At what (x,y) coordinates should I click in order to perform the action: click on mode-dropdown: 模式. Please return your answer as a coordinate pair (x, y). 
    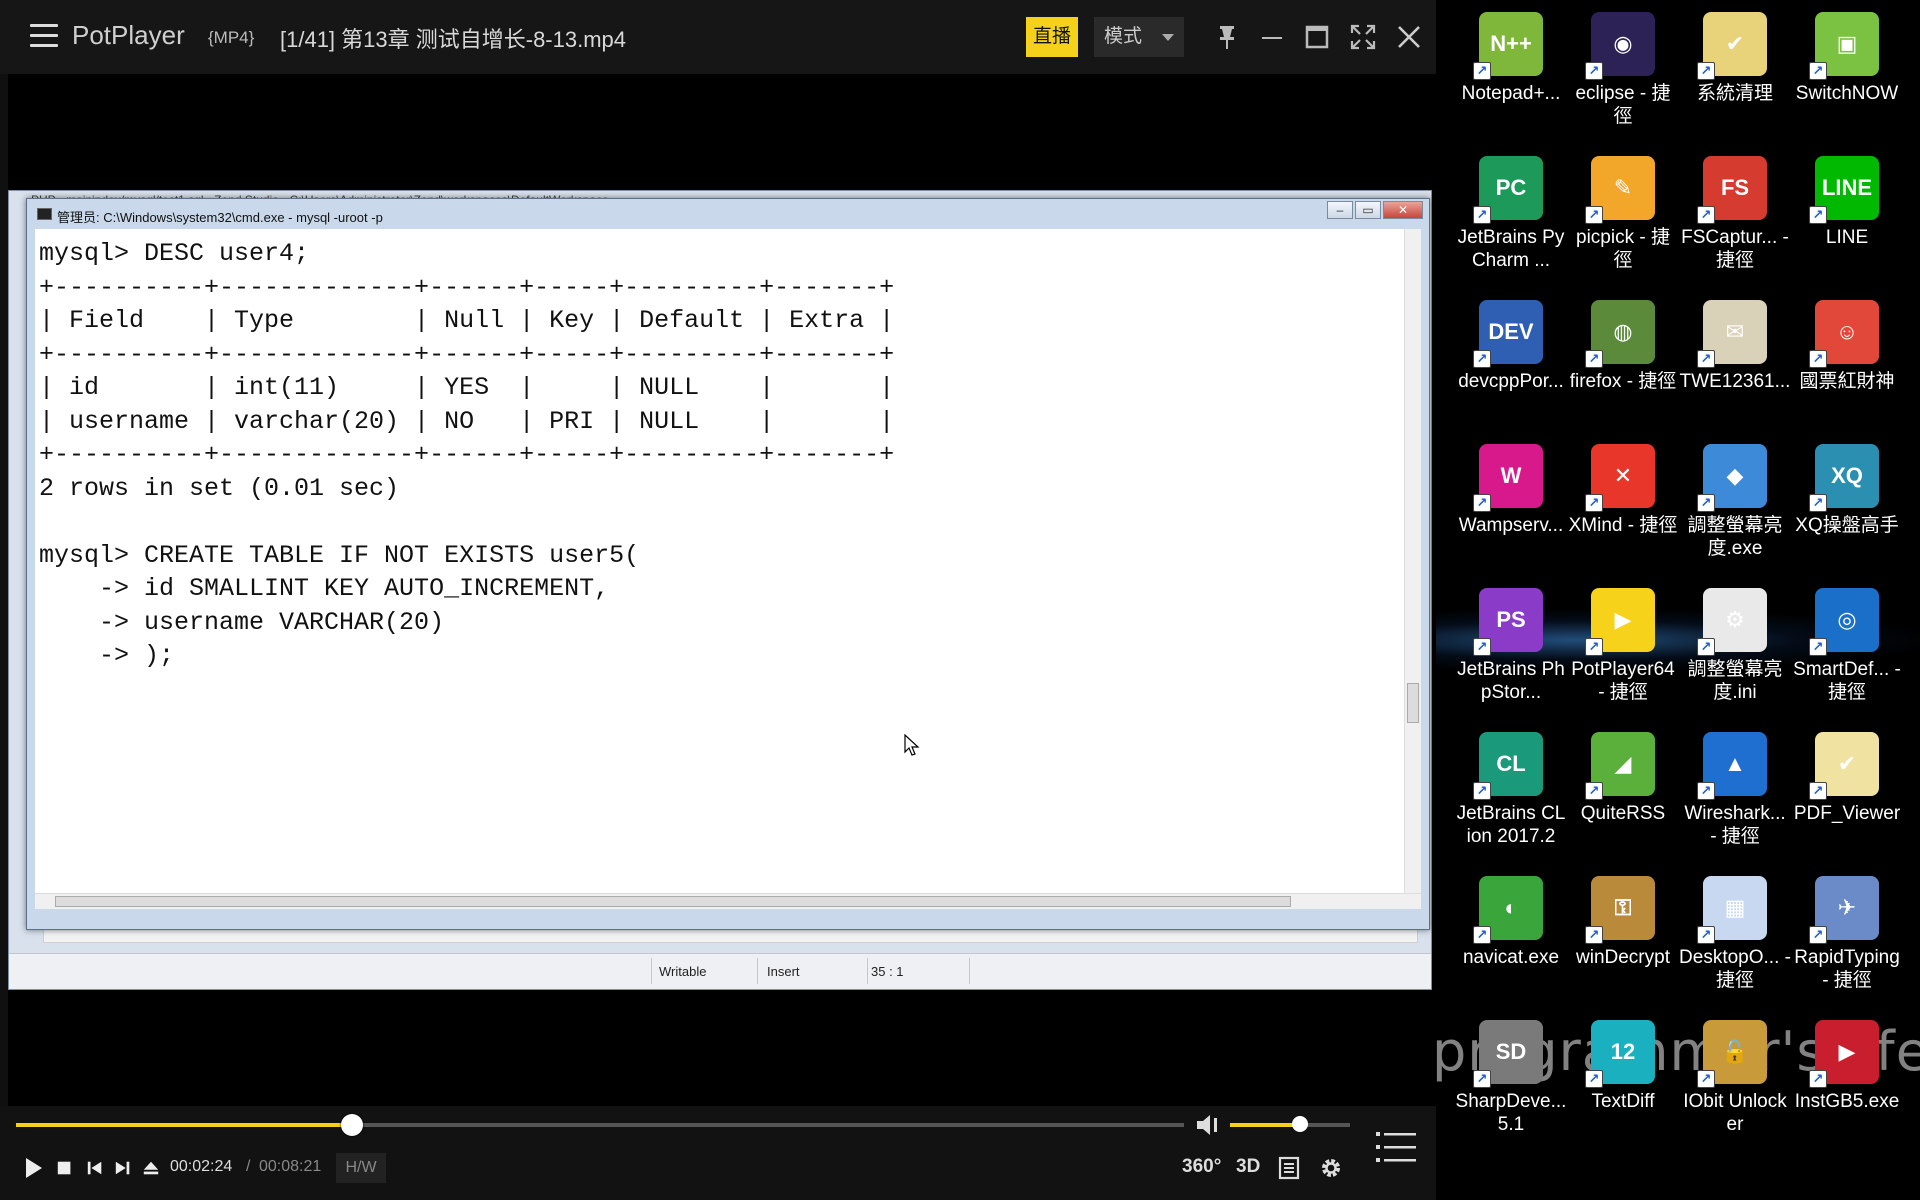
    Looking at the image, I should click on (1139, 37).